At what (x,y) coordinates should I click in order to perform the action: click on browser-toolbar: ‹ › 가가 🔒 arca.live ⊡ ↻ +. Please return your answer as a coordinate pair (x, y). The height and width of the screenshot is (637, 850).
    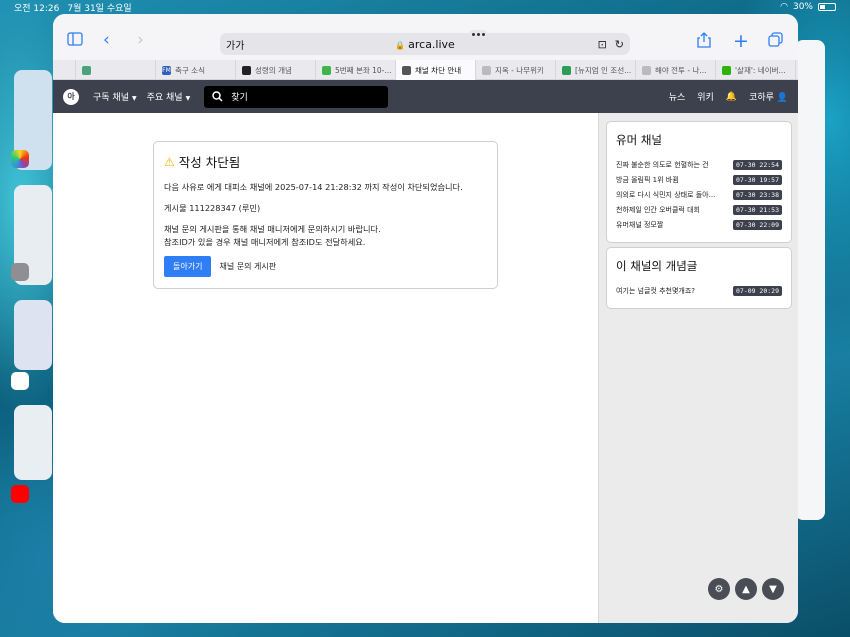
    Looking at the image, I should click on (425, 37).